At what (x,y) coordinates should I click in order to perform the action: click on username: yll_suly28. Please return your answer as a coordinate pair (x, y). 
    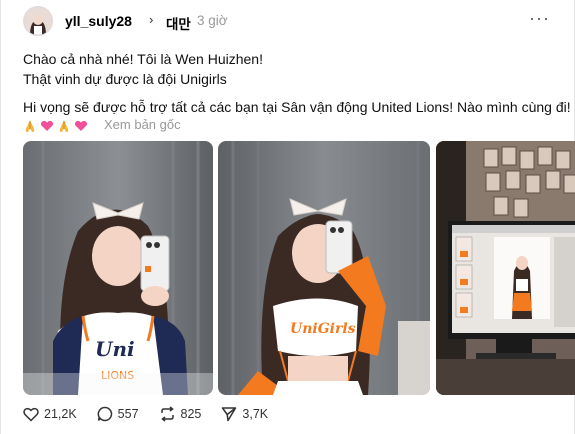
    Looking at the image, I should click on (98, 21).